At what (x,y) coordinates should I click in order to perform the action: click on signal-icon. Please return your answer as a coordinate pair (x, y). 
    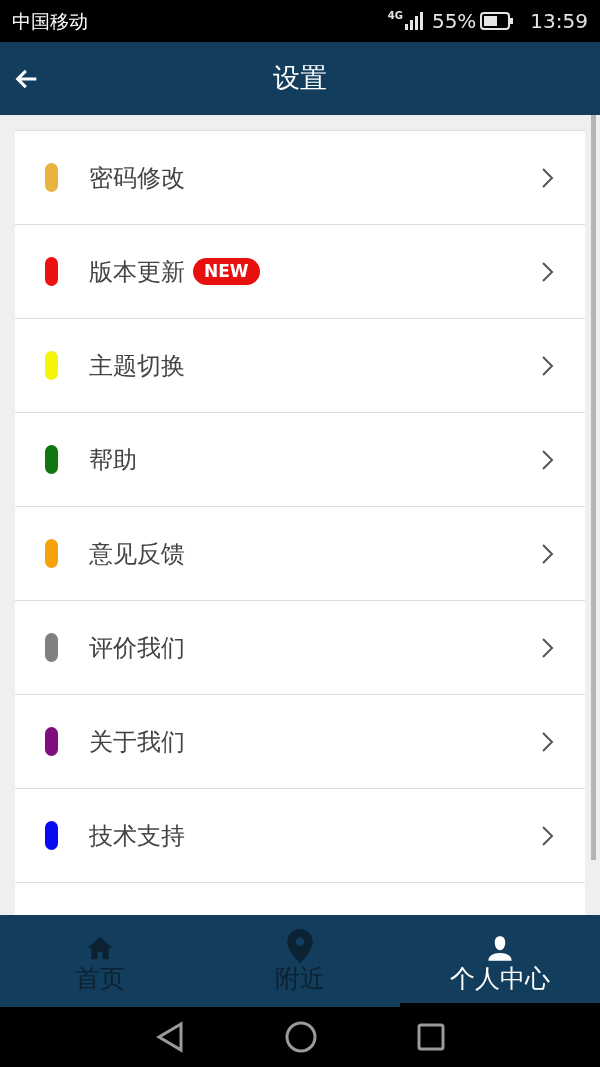
    Looking at the image, I should click on (413, 21).